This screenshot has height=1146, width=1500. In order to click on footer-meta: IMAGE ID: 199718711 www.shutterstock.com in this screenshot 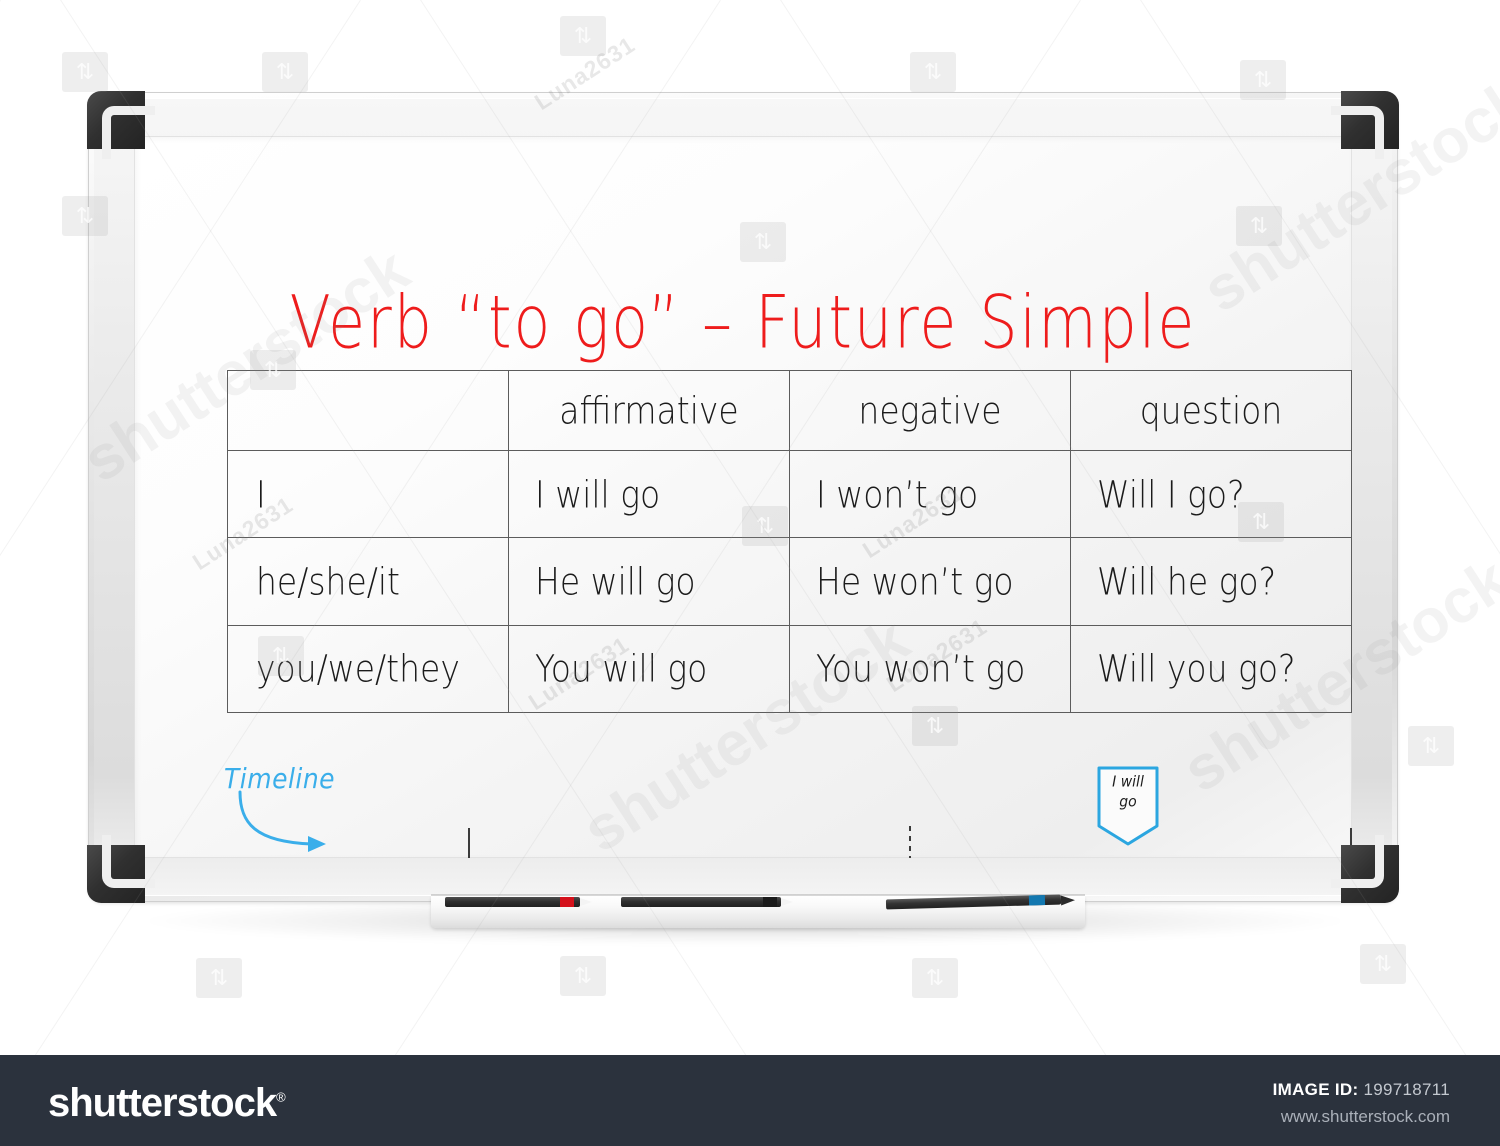, I will do `click(1361, 1103)`.